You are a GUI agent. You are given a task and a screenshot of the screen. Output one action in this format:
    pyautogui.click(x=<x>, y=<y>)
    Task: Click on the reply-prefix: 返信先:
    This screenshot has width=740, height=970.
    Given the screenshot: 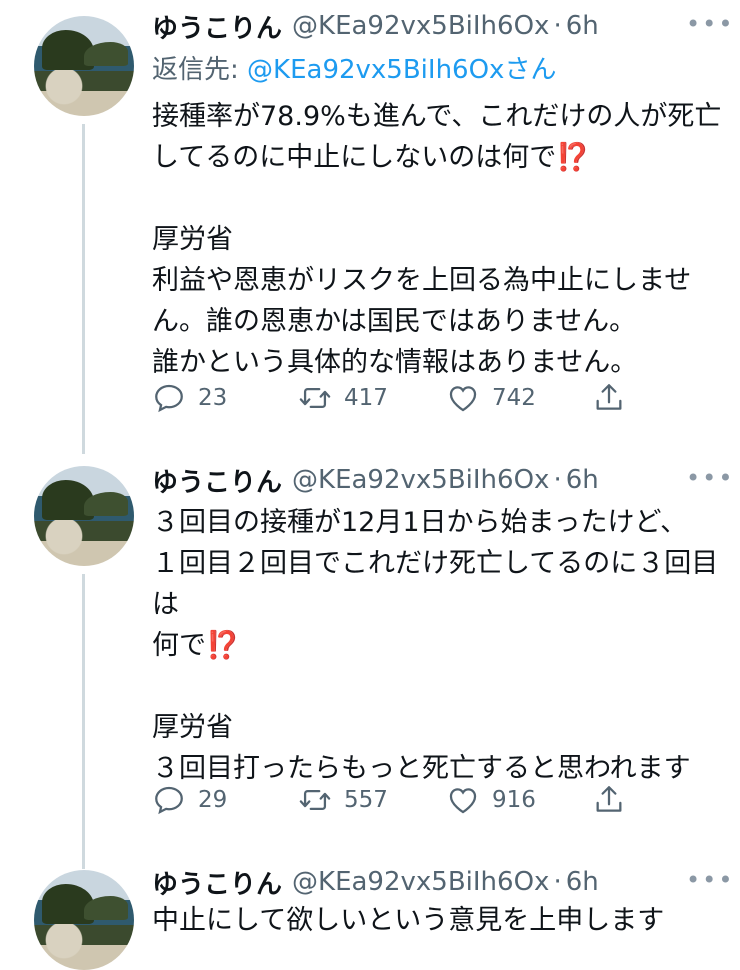 What is the action you would take?
    pyautogui.click(x=200, y=70)
    